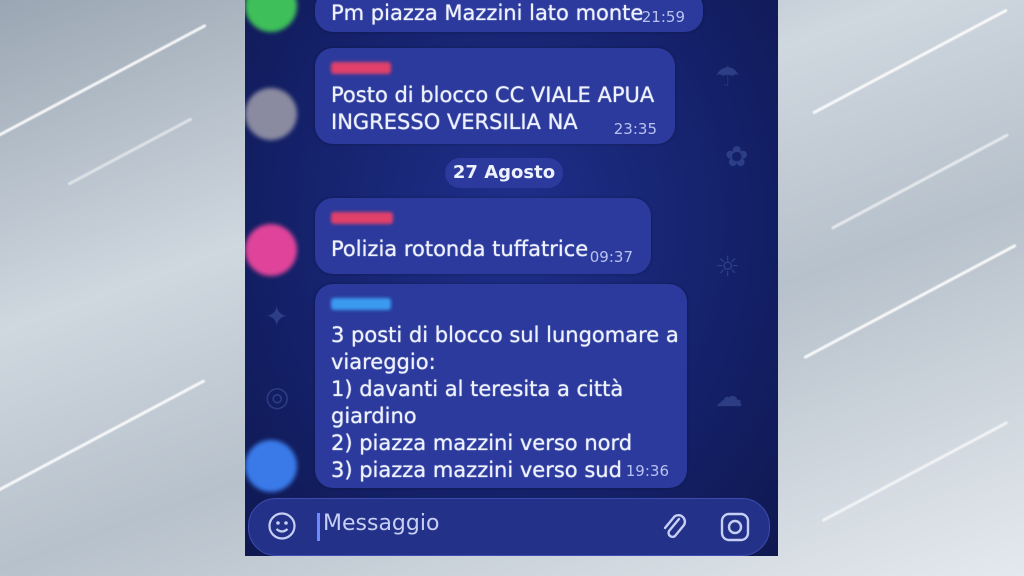  Describe the element at coordinates (282, 526) in the screenshot. I see `emoji-icon` at that location.